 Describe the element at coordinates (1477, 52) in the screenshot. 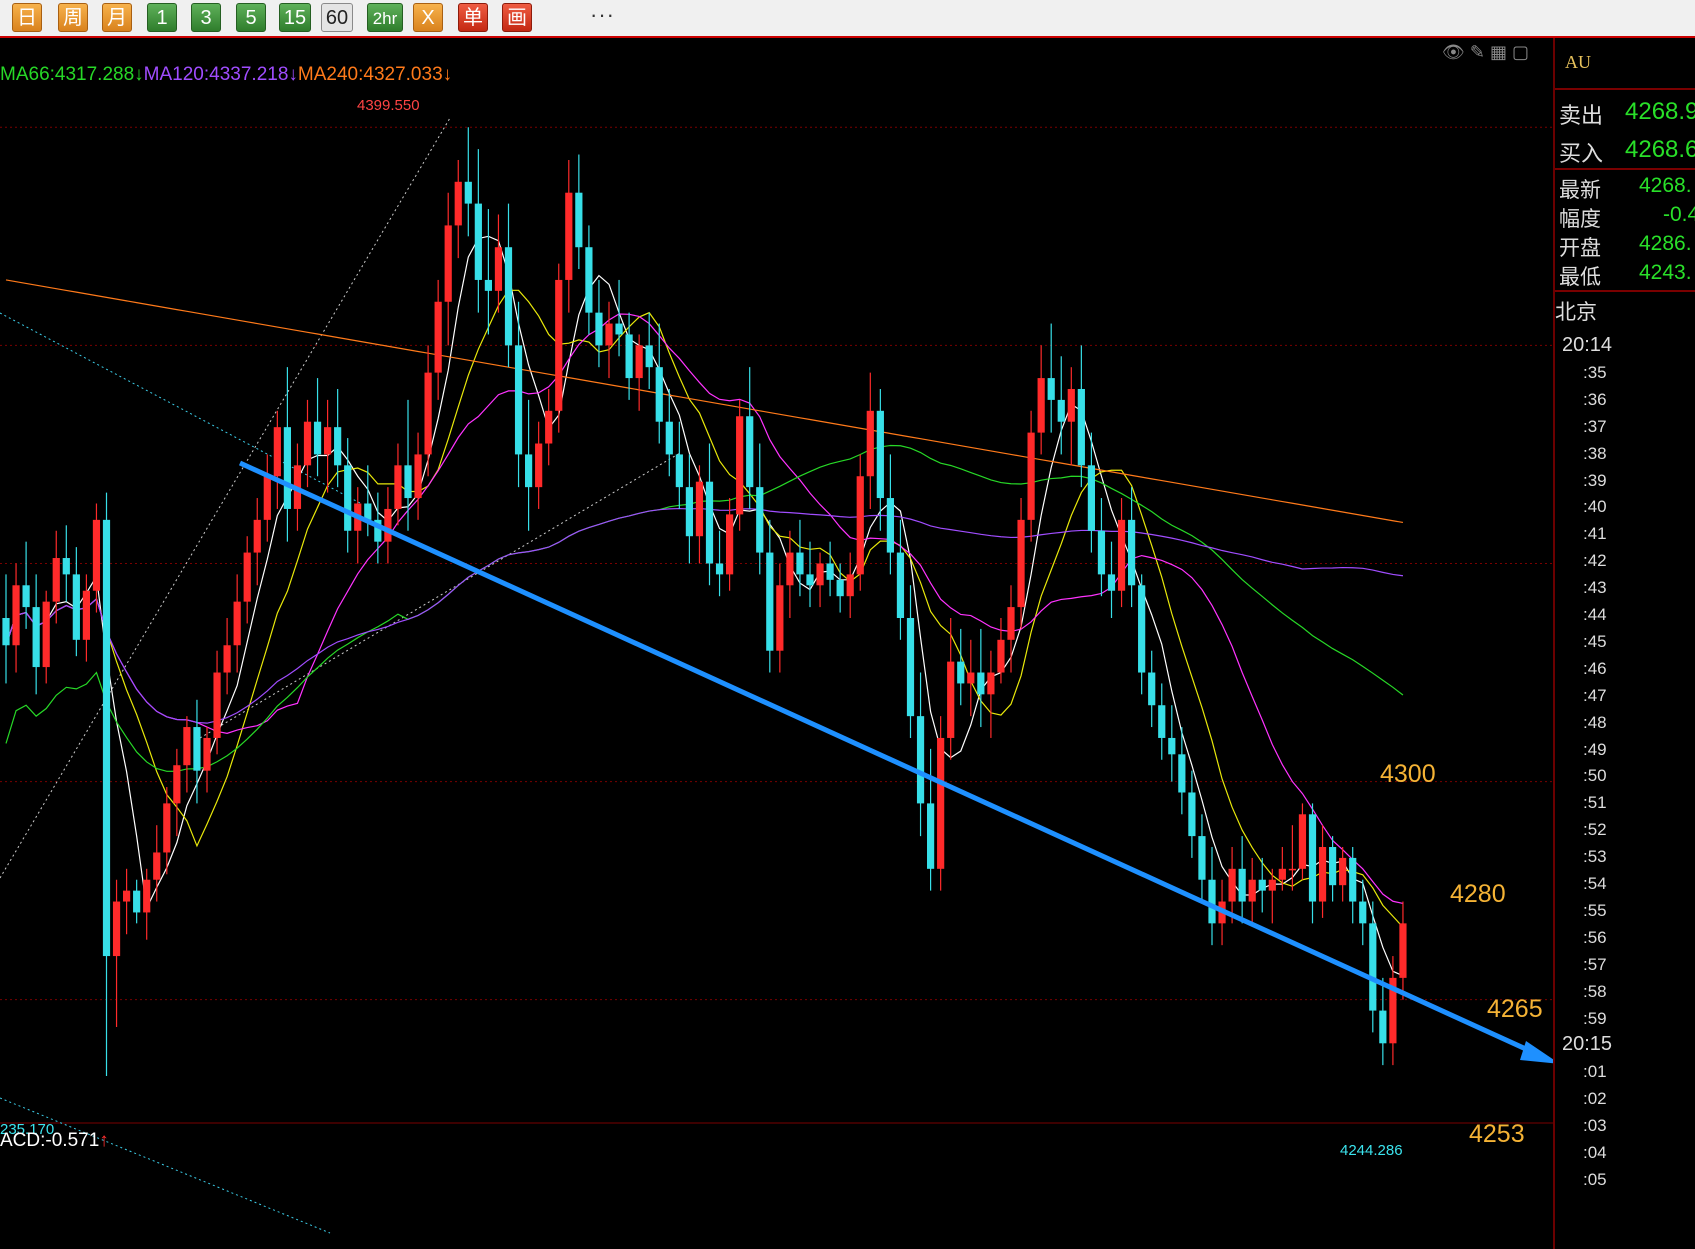

I see `pencil-icon: ✎` at that location.